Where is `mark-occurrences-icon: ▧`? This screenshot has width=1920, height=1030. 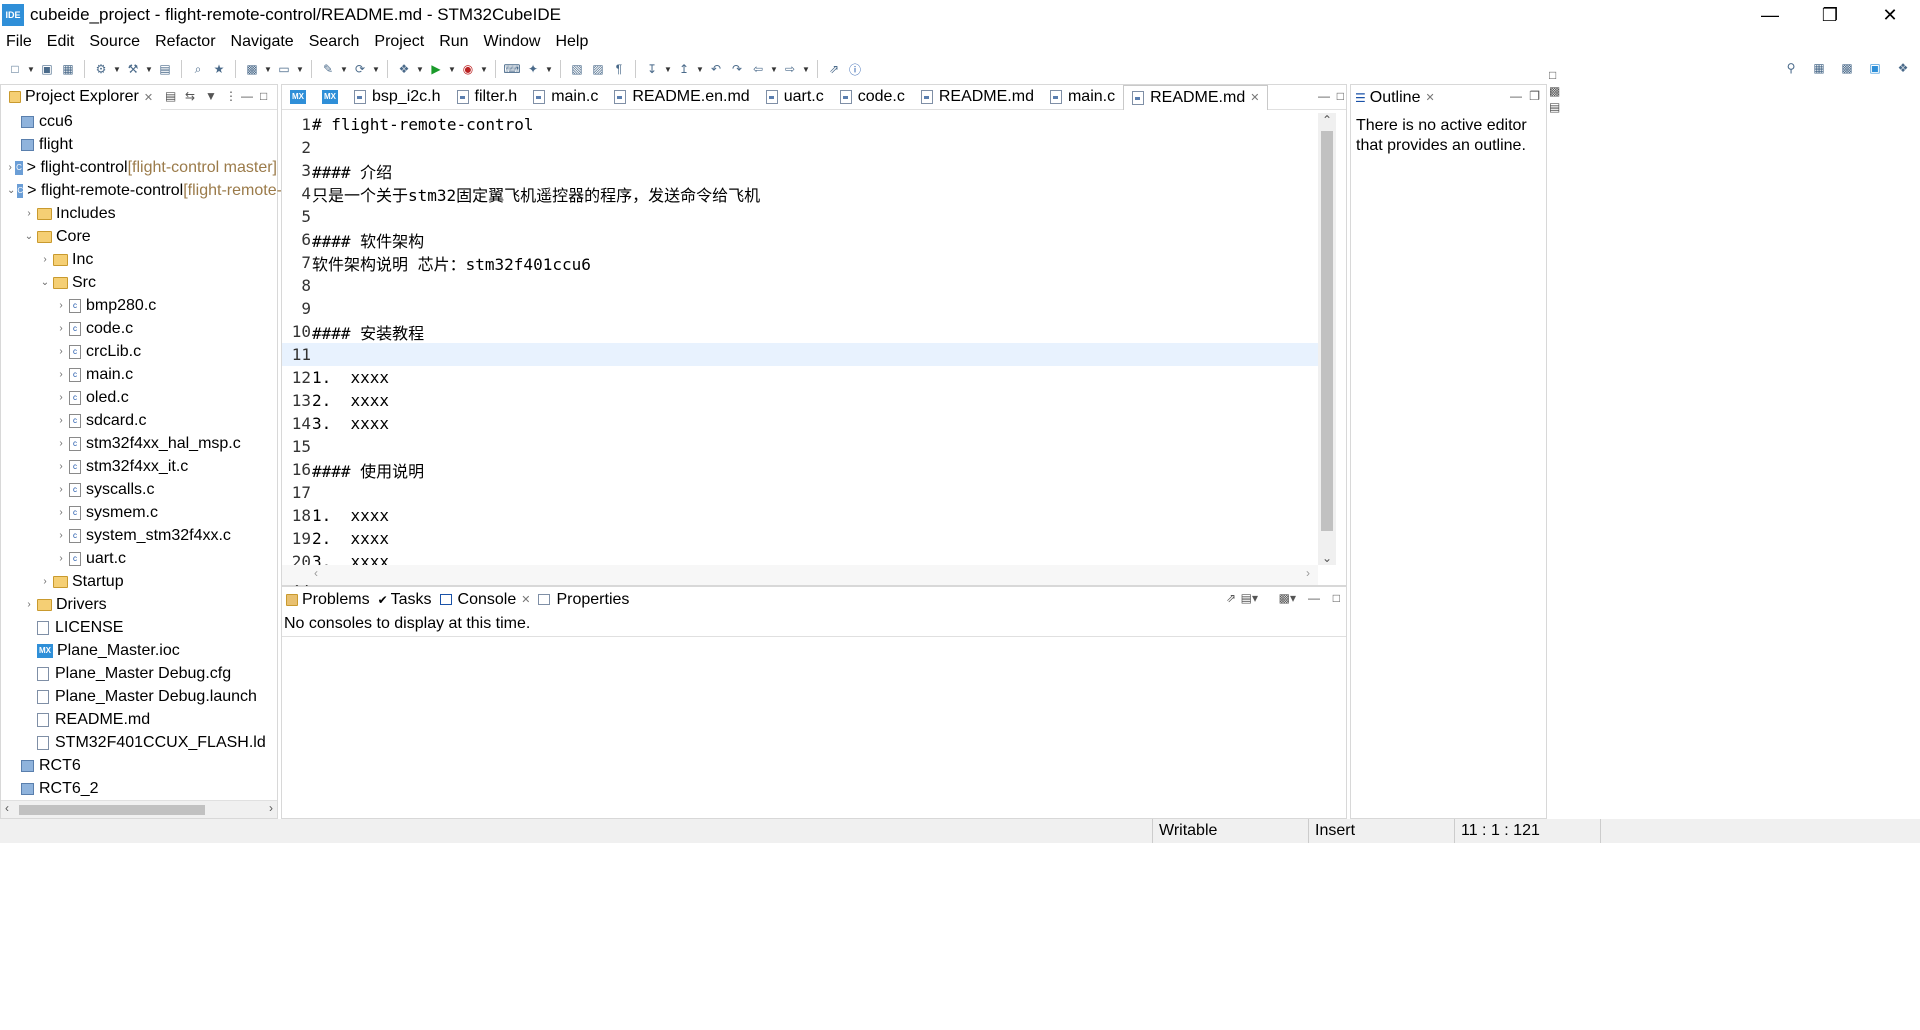 mark-occurrences-icon: ▧ is located at coordinates (577, 69).